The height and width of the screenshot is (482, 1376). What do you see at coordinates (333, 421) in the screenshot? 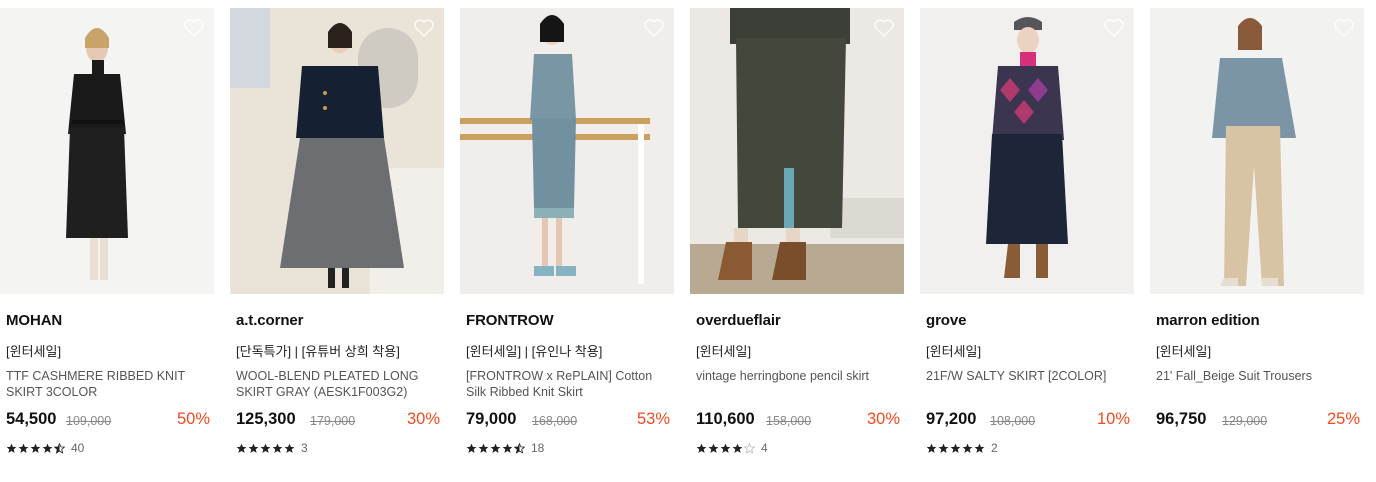
I see `original-price: 179,000` at bounding box center [333, 421].